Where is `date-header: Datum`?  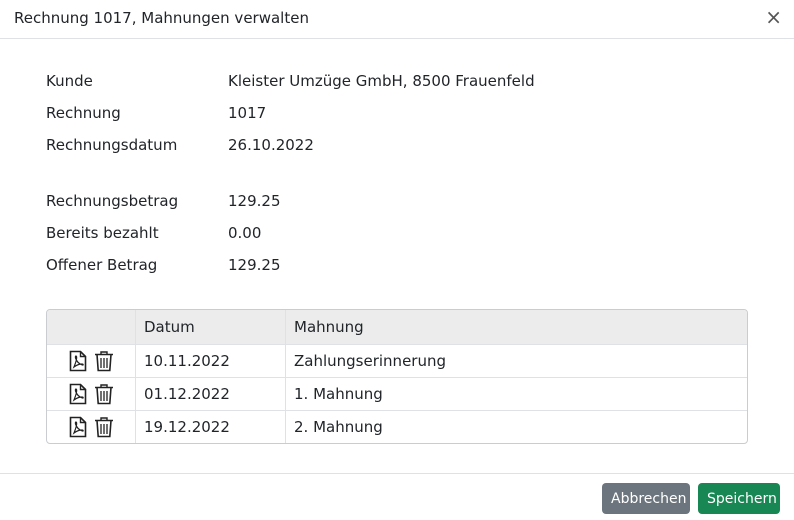 date-header: Datum is located at coordinates (210, 327).